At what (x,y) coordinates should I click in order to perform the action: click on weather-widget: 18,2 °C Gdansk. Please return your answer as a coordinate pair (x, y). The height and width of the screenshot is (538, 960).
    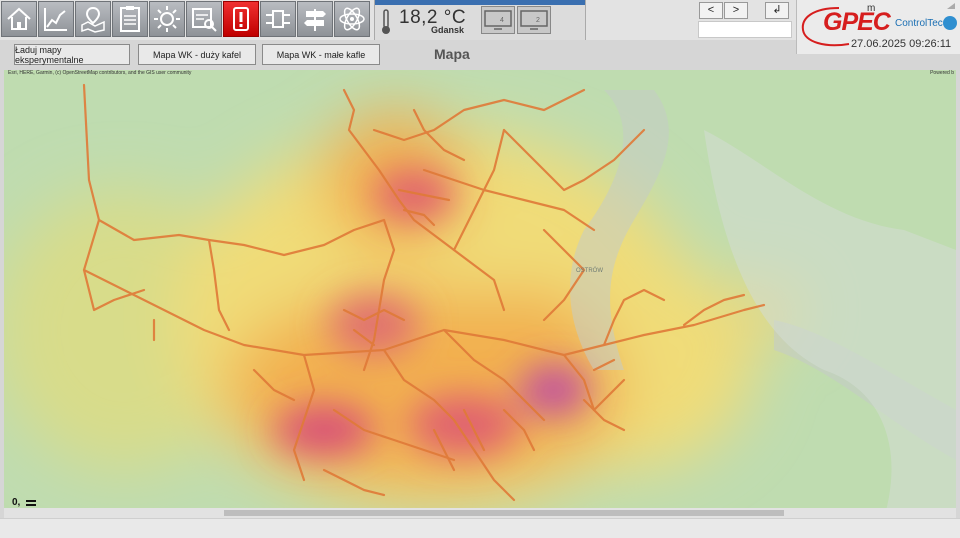
    Looking at the image, I should click on (480, 20).